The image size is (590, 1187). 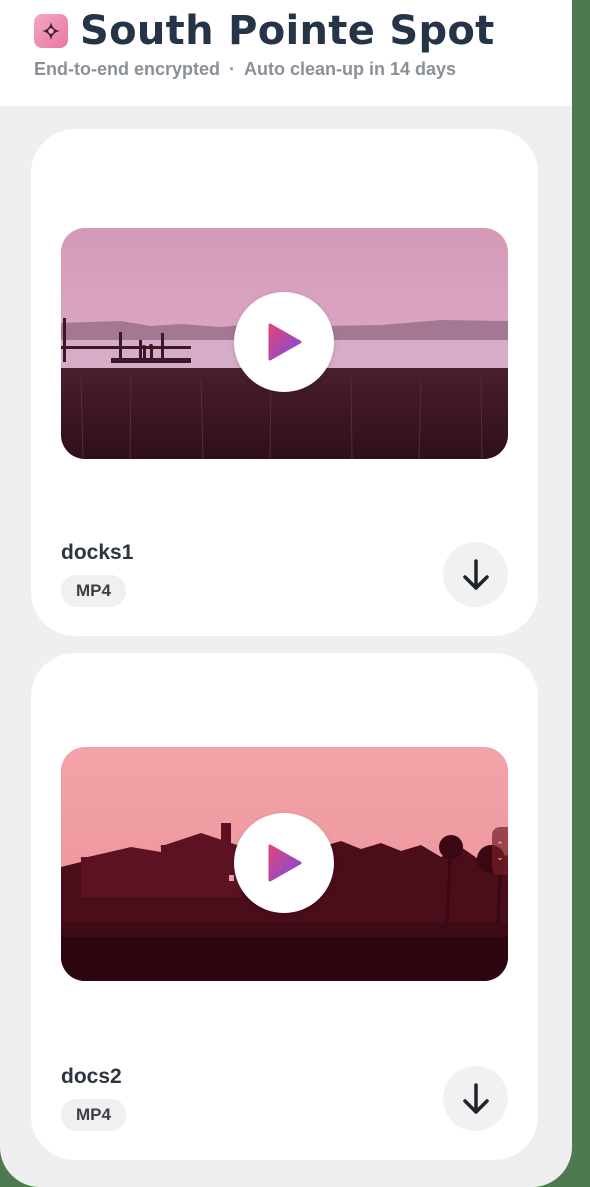 What do you see at coordinates (350, 69) in the screenshot?
I see `cleanup-notice: Auto clean-up in 14 days` at bounding box center [350, 69].